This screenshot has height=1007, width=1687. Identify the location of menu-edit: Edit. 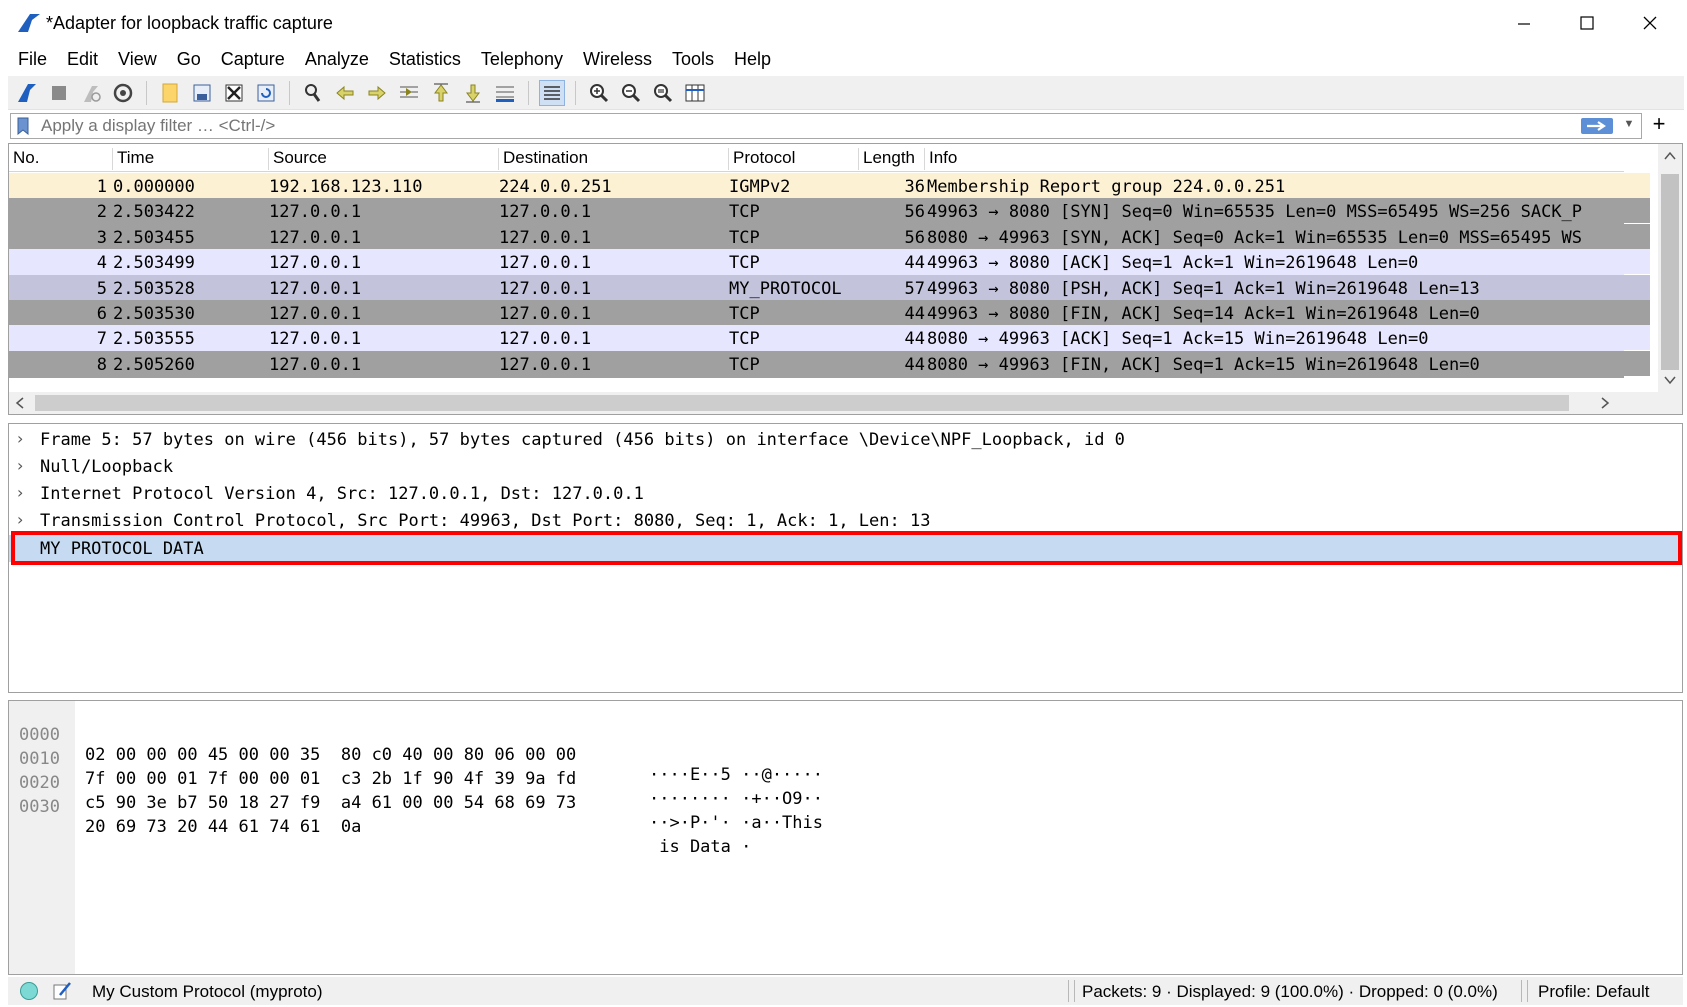
(82, 60).